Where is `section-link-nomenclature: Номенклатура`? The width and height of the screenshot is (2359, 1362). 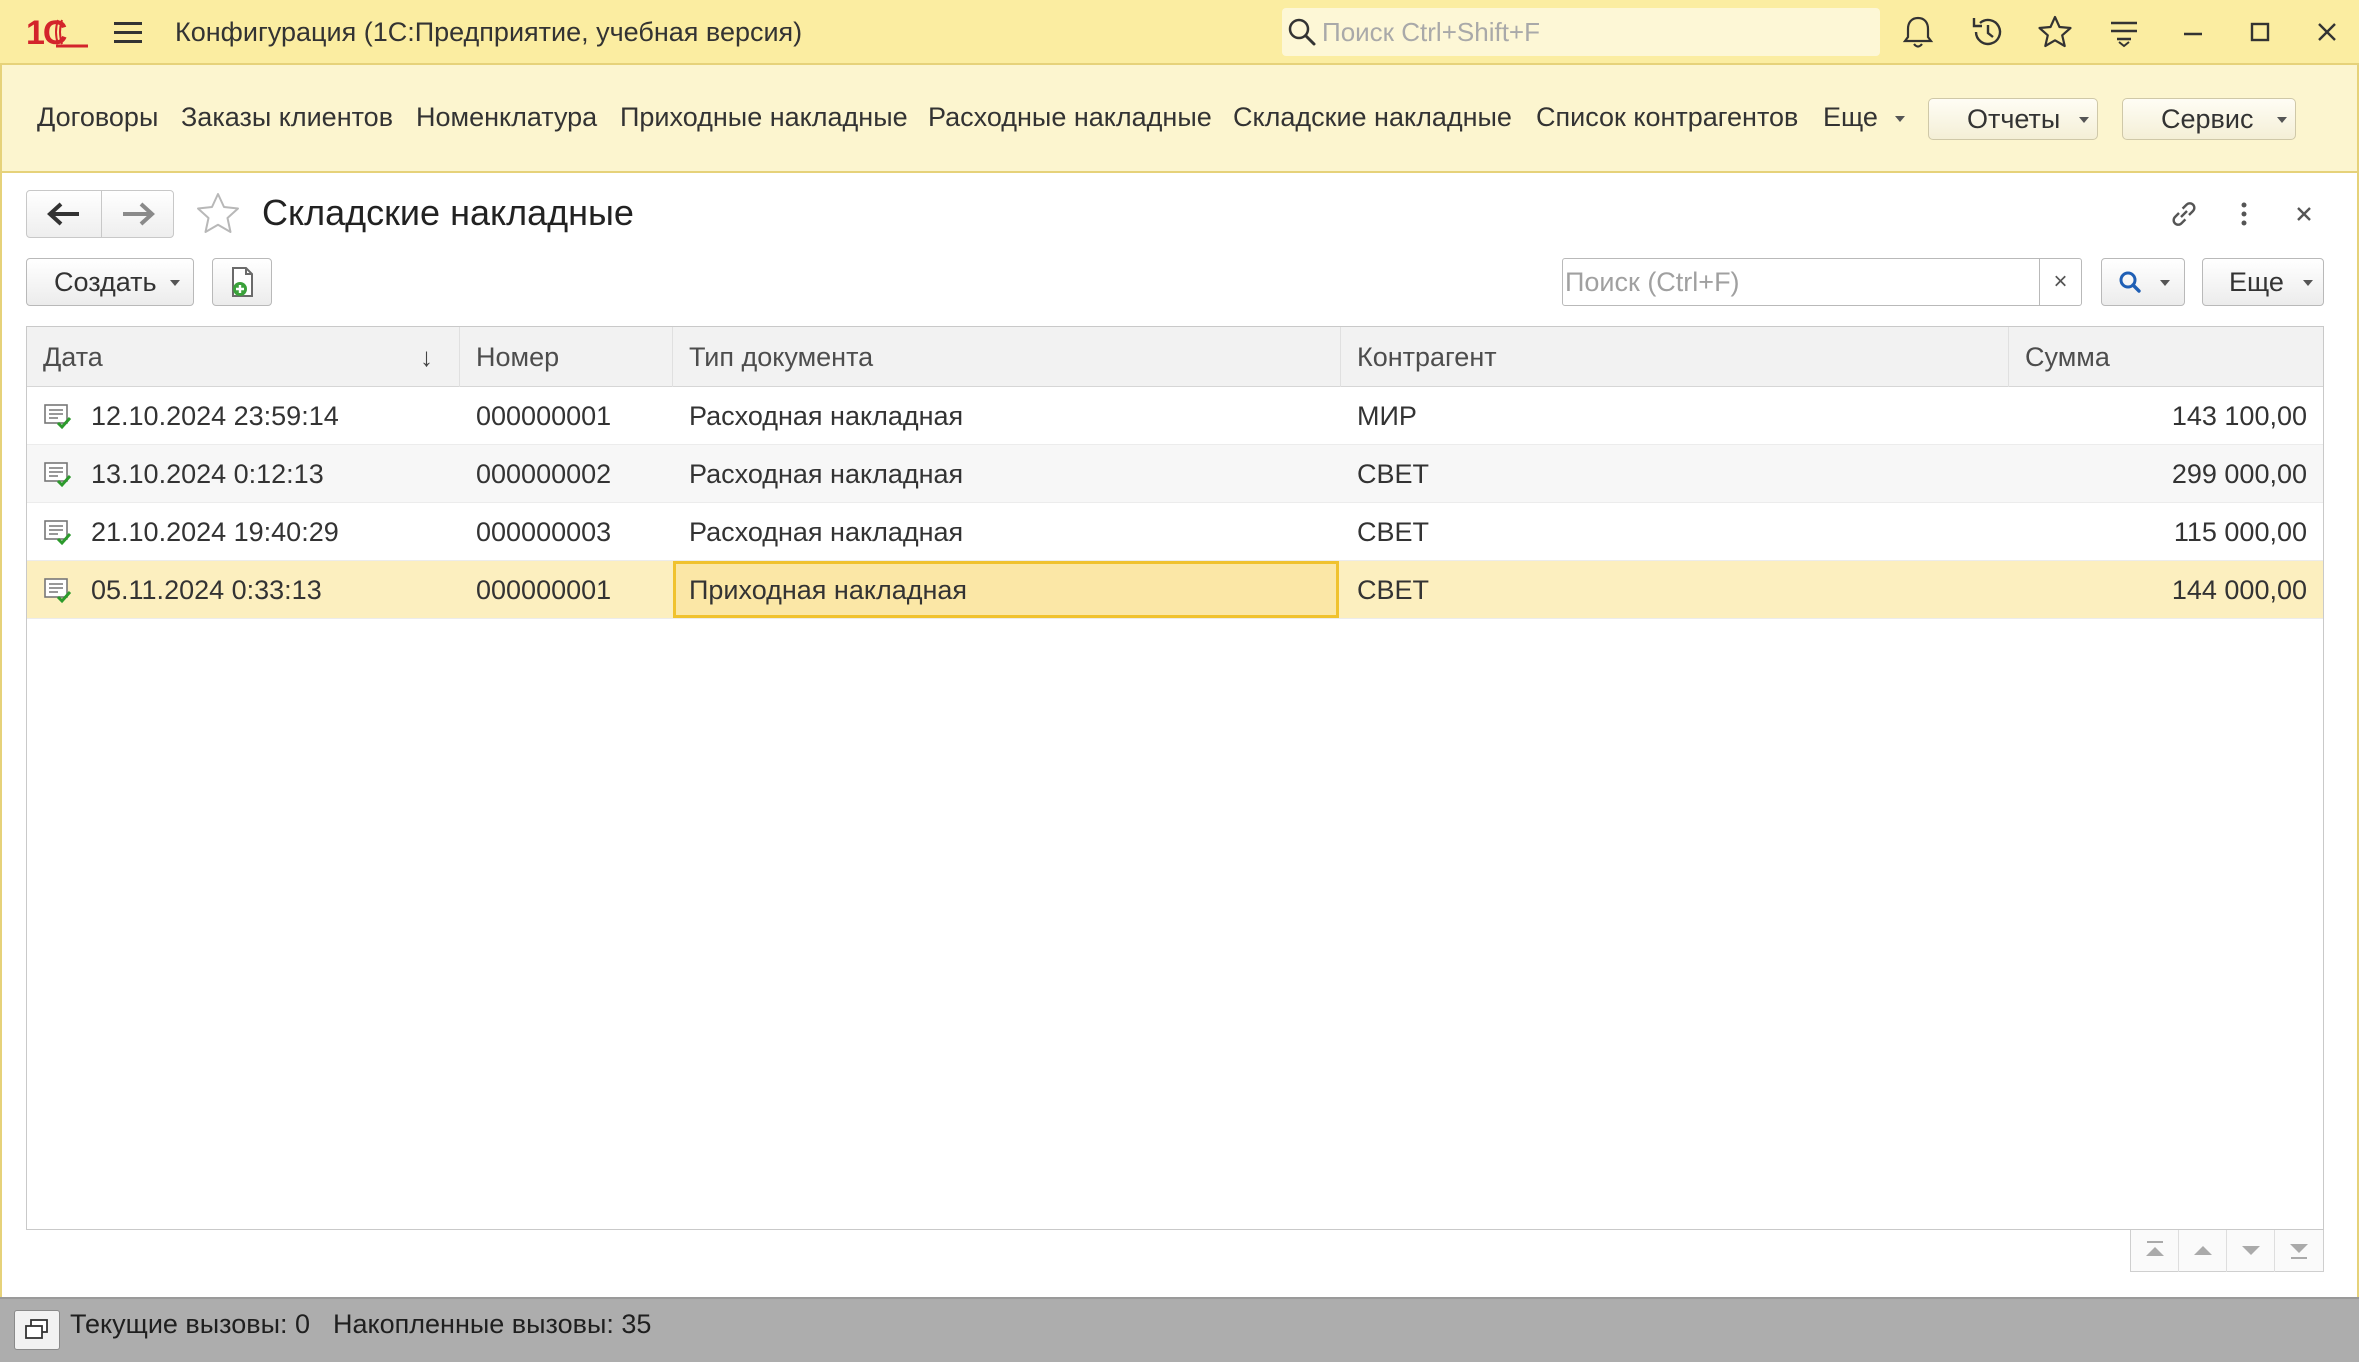 section-link-nomenclature: Номенклатура is located at coordinates (506, 117).